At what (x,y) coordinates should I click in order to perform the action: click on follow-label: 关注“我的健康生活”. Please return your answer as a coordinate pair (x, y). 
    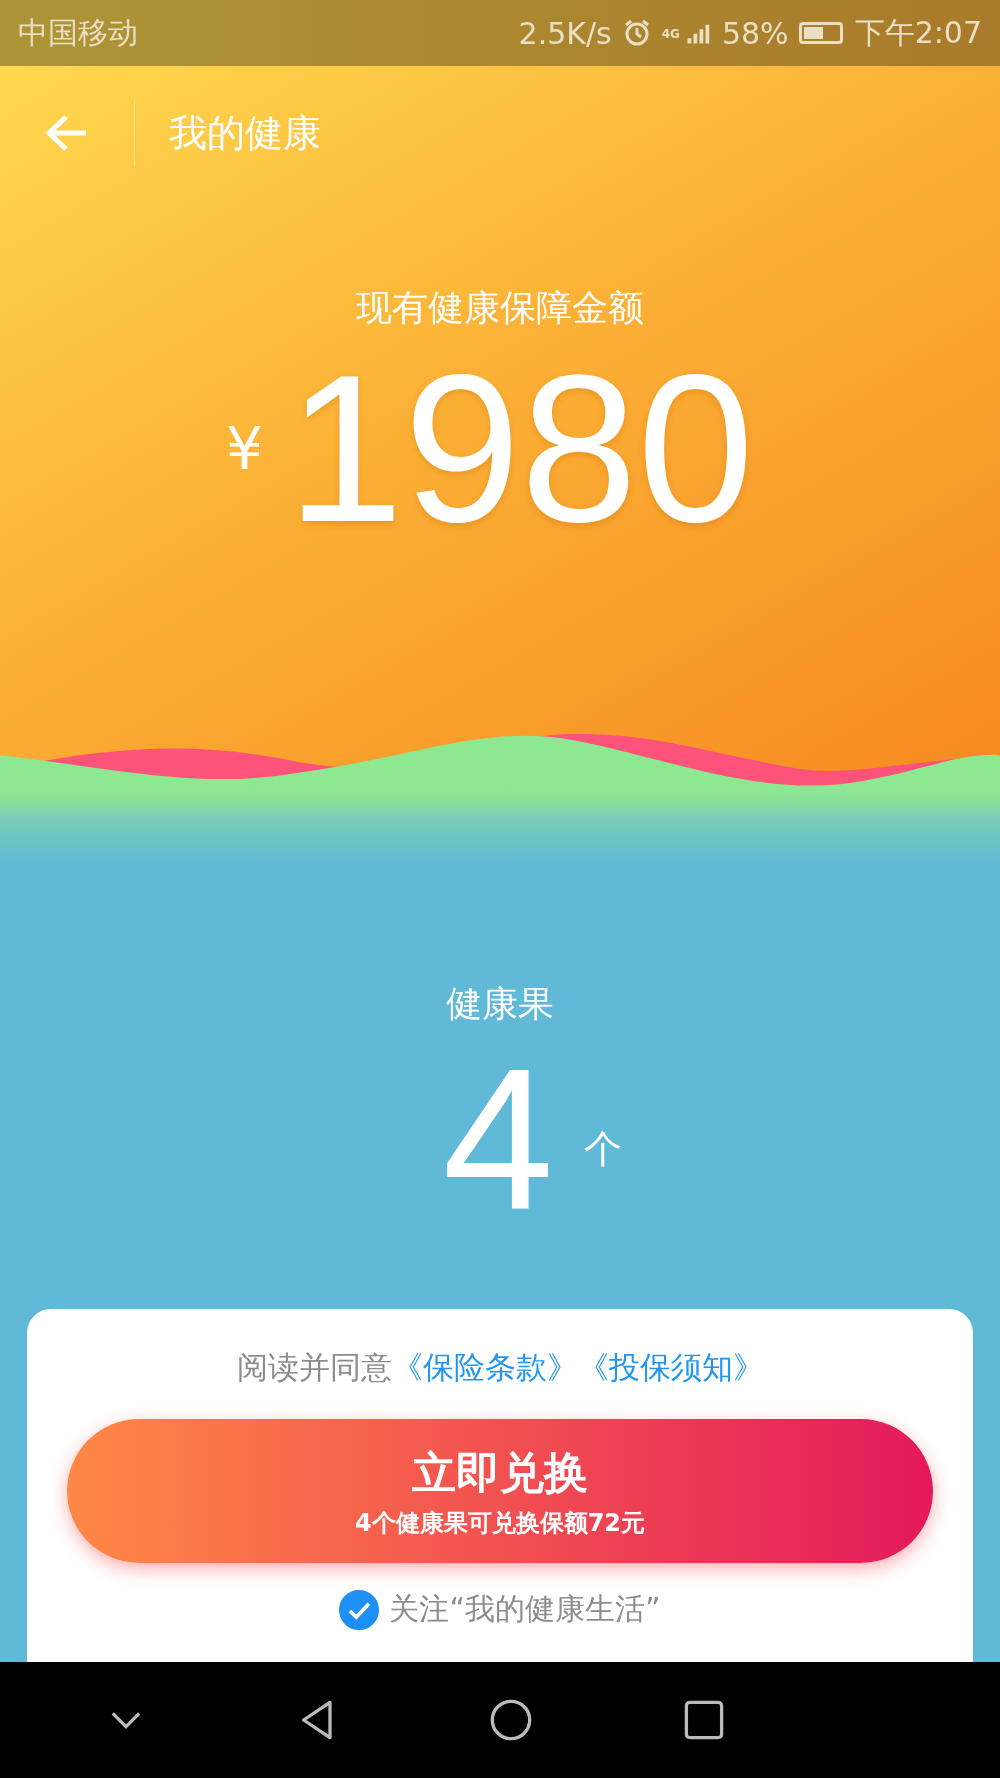
    Looking at the image, I should click on (525, 1609).